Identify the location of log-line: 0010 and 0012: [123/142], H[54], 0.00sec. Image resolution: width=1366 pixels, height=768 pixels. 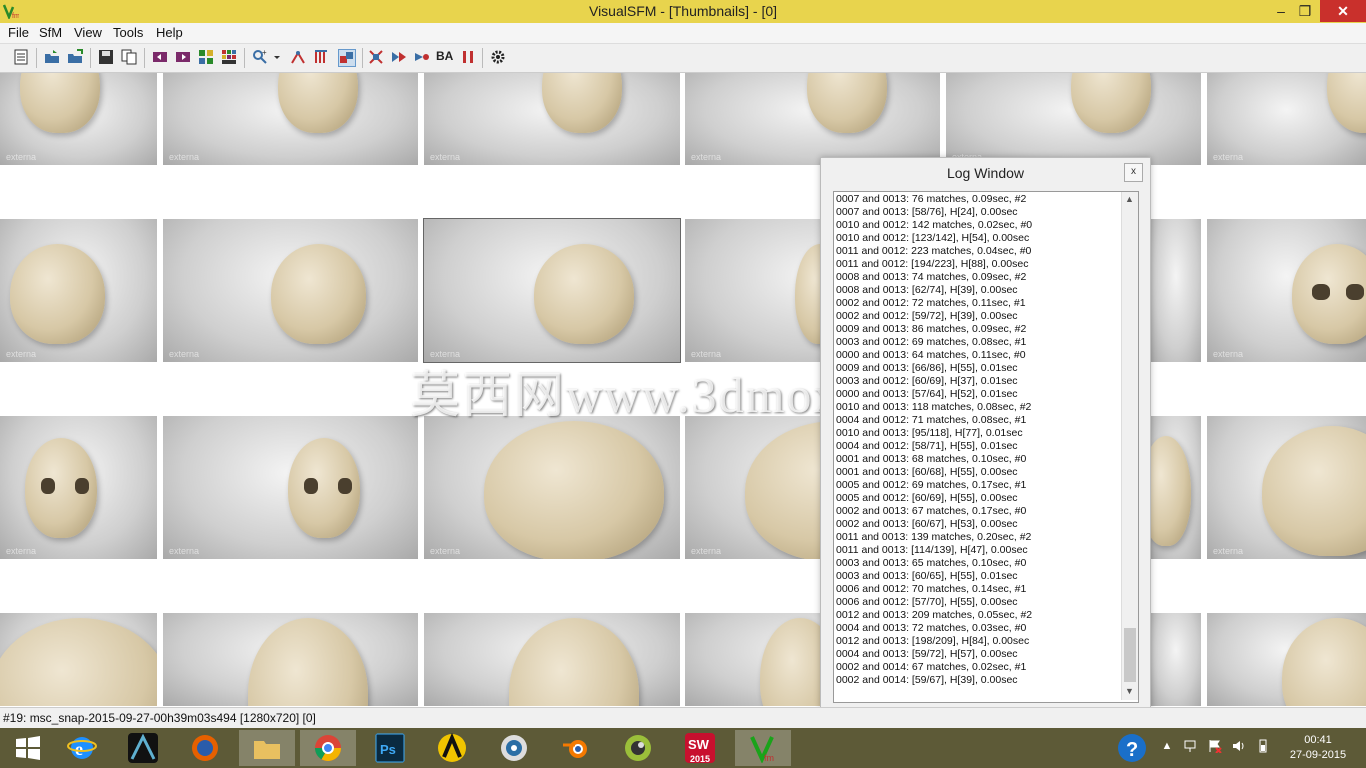
(933, 238).